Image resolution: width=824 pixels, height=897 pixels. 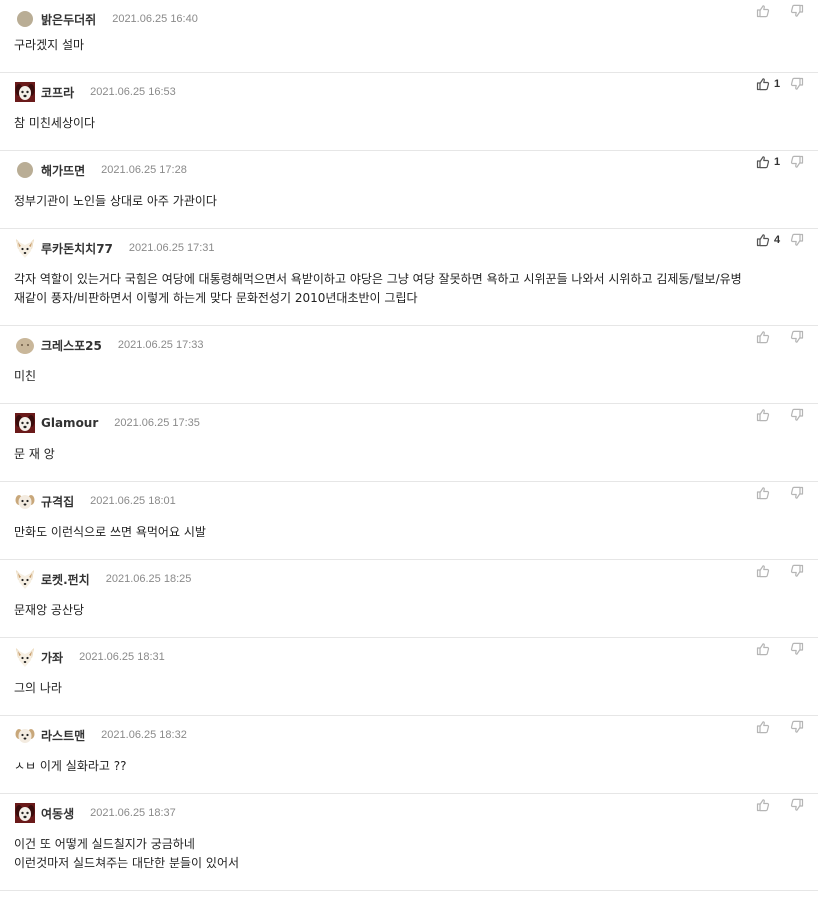 What do you see at coordinates (109, 345) in the screenshot?
I see `comment-header: 크레스포25 2021.06.25 17:33` at bounding box center [109, 345].